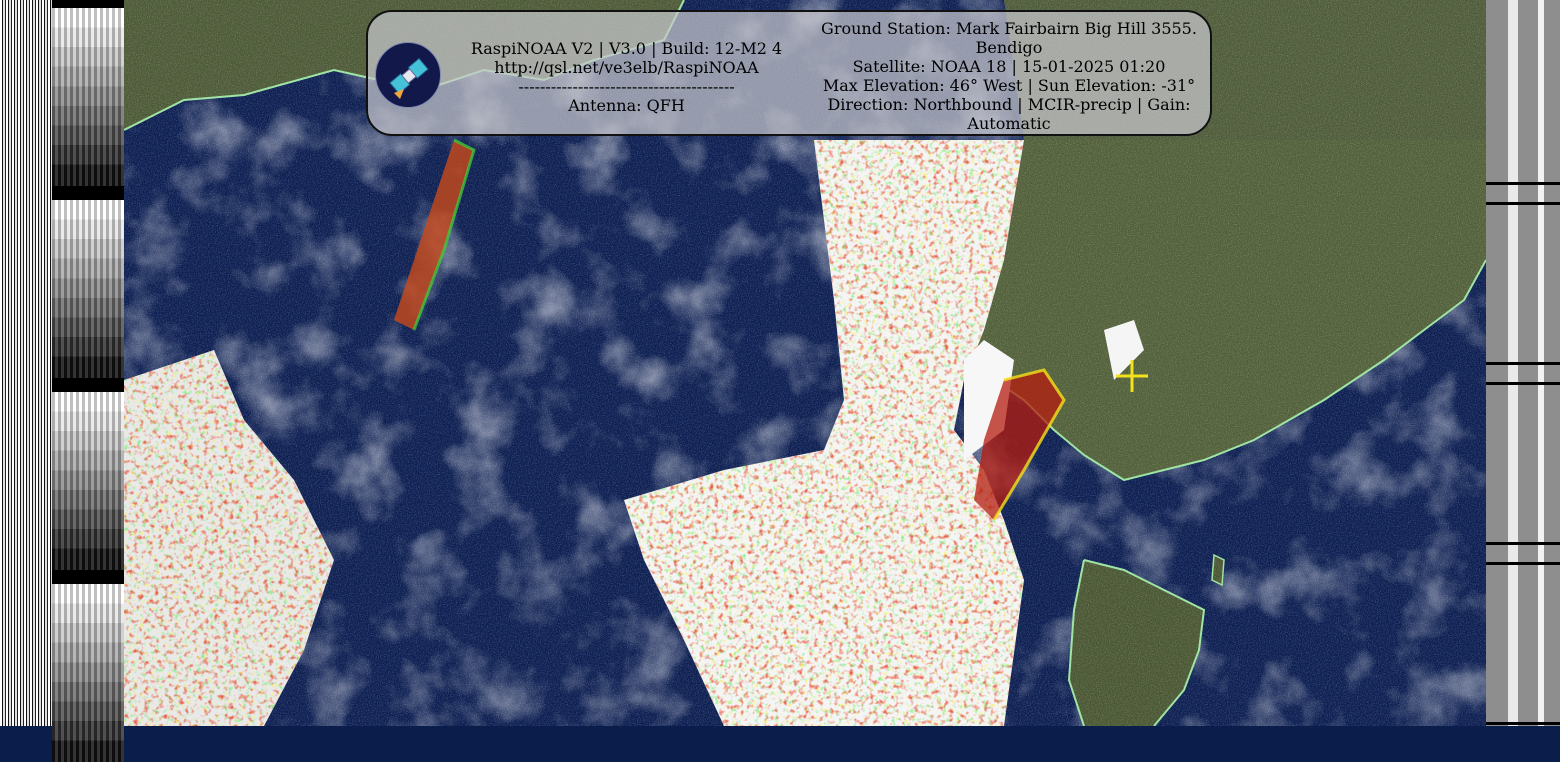 This screenshot has width=1560, height=762. What do you see at coordinates (1009, 66) in the screenshot?
I see `satellite-pass: Satellite: NOAA 18 | 15-01-2025 01:20` at bounding box center [1009, 66].